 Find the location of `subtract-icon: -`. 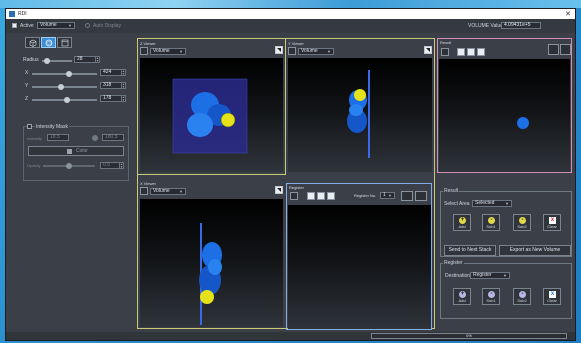

subtract-icon: - is located at coordinates (522, 294).